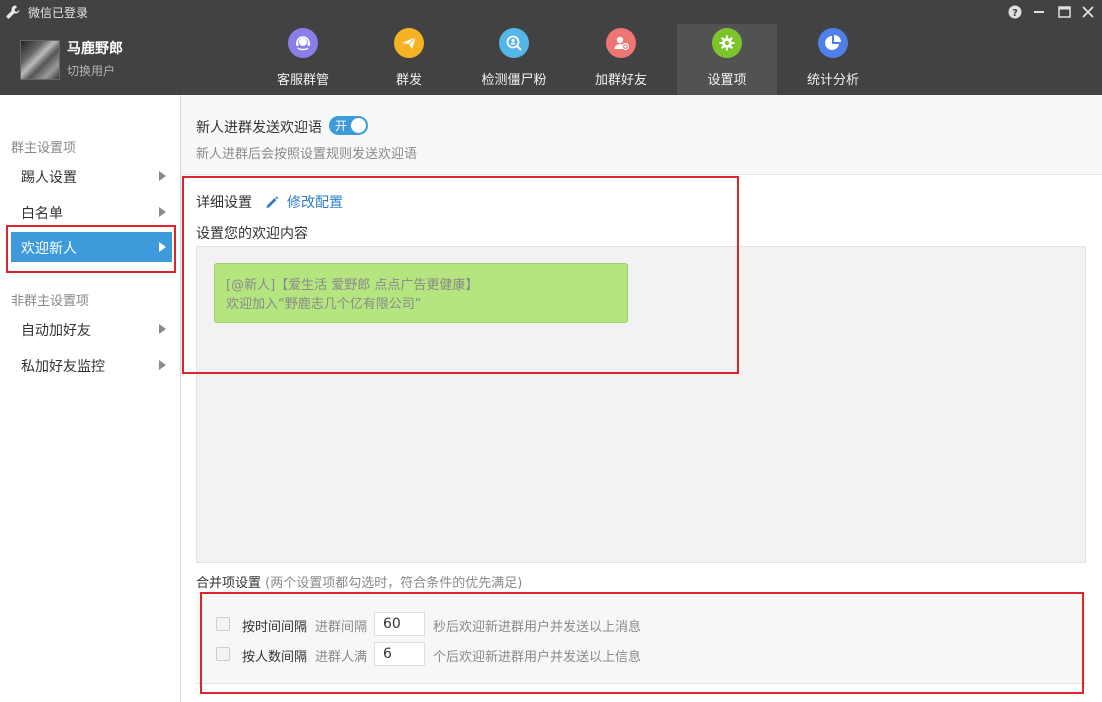  What do you see at coordinates (49, 178) in the screenshot?
I see `sidebar-item-label: 踢人设置` at bounding box center [49, 178].